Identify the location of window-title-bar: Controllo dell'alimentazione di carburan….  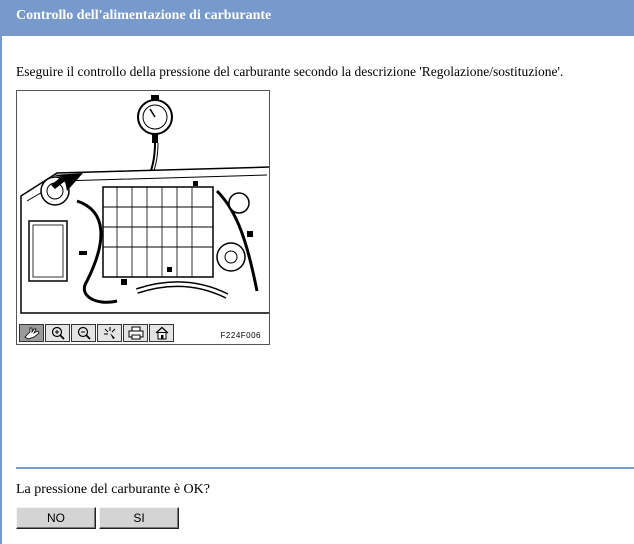
(317, 18).